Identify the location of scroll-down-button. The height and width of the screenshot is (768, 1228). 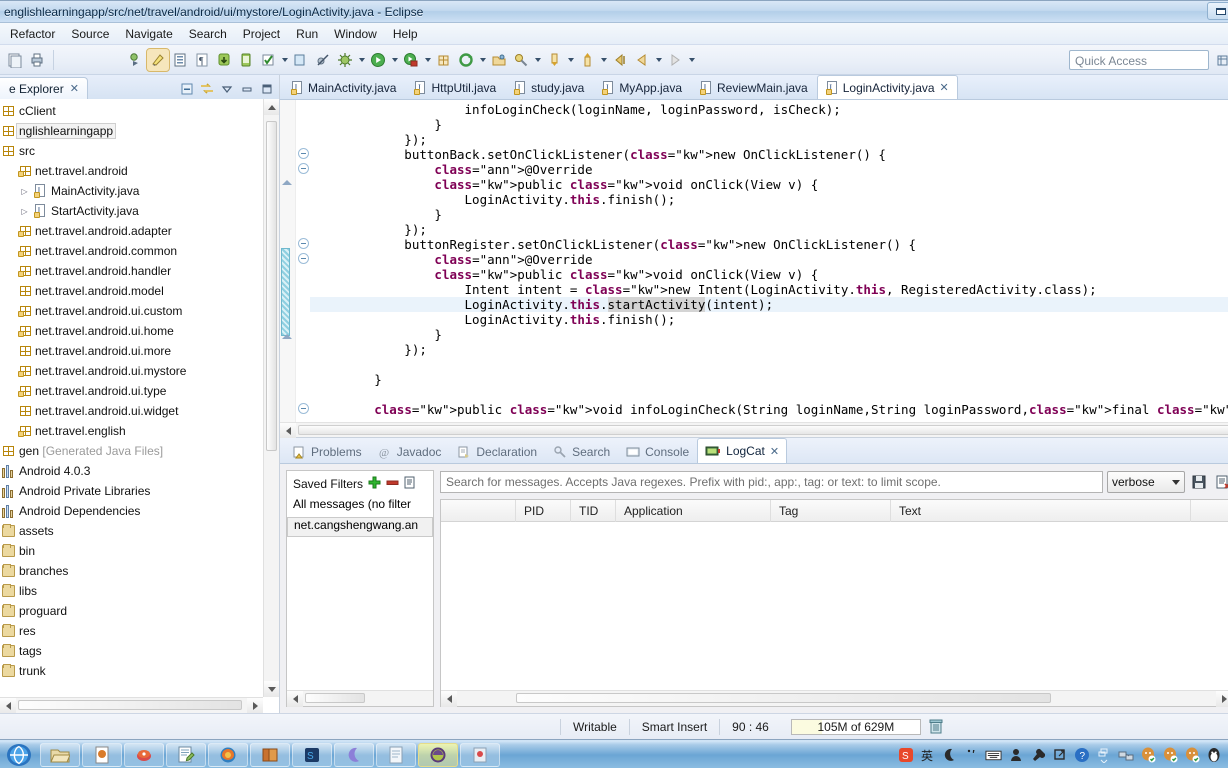
(271, 689).